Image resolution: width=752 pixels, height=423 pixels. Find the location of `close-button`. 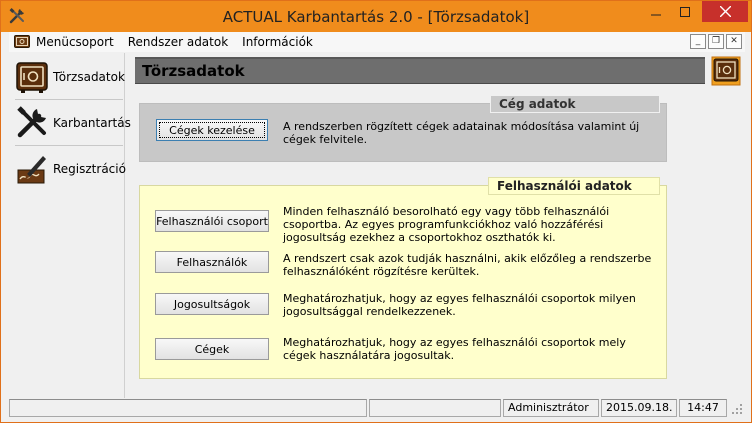

close-button is located at coordinates (725, 11).